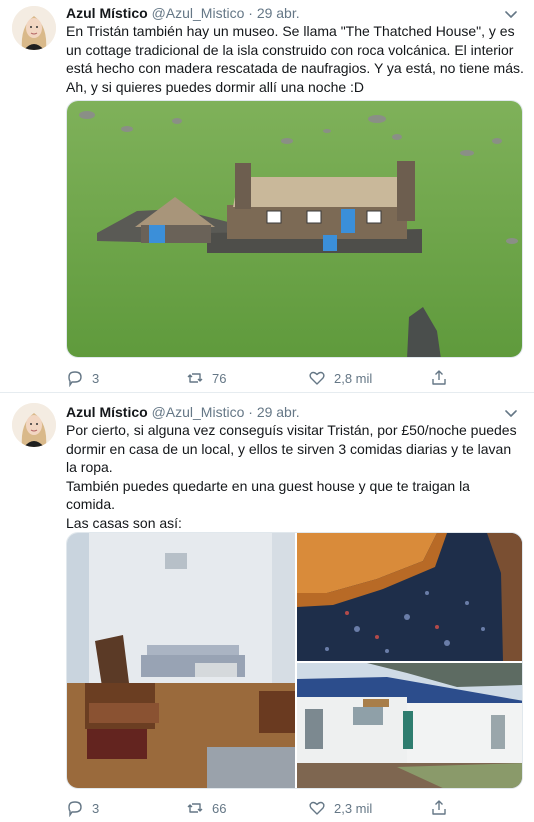 This screenshot has height=822, width=534. Describe the element at coordinates (219, 378) in the screenshot. I see `retweet-count: 76` at that location.